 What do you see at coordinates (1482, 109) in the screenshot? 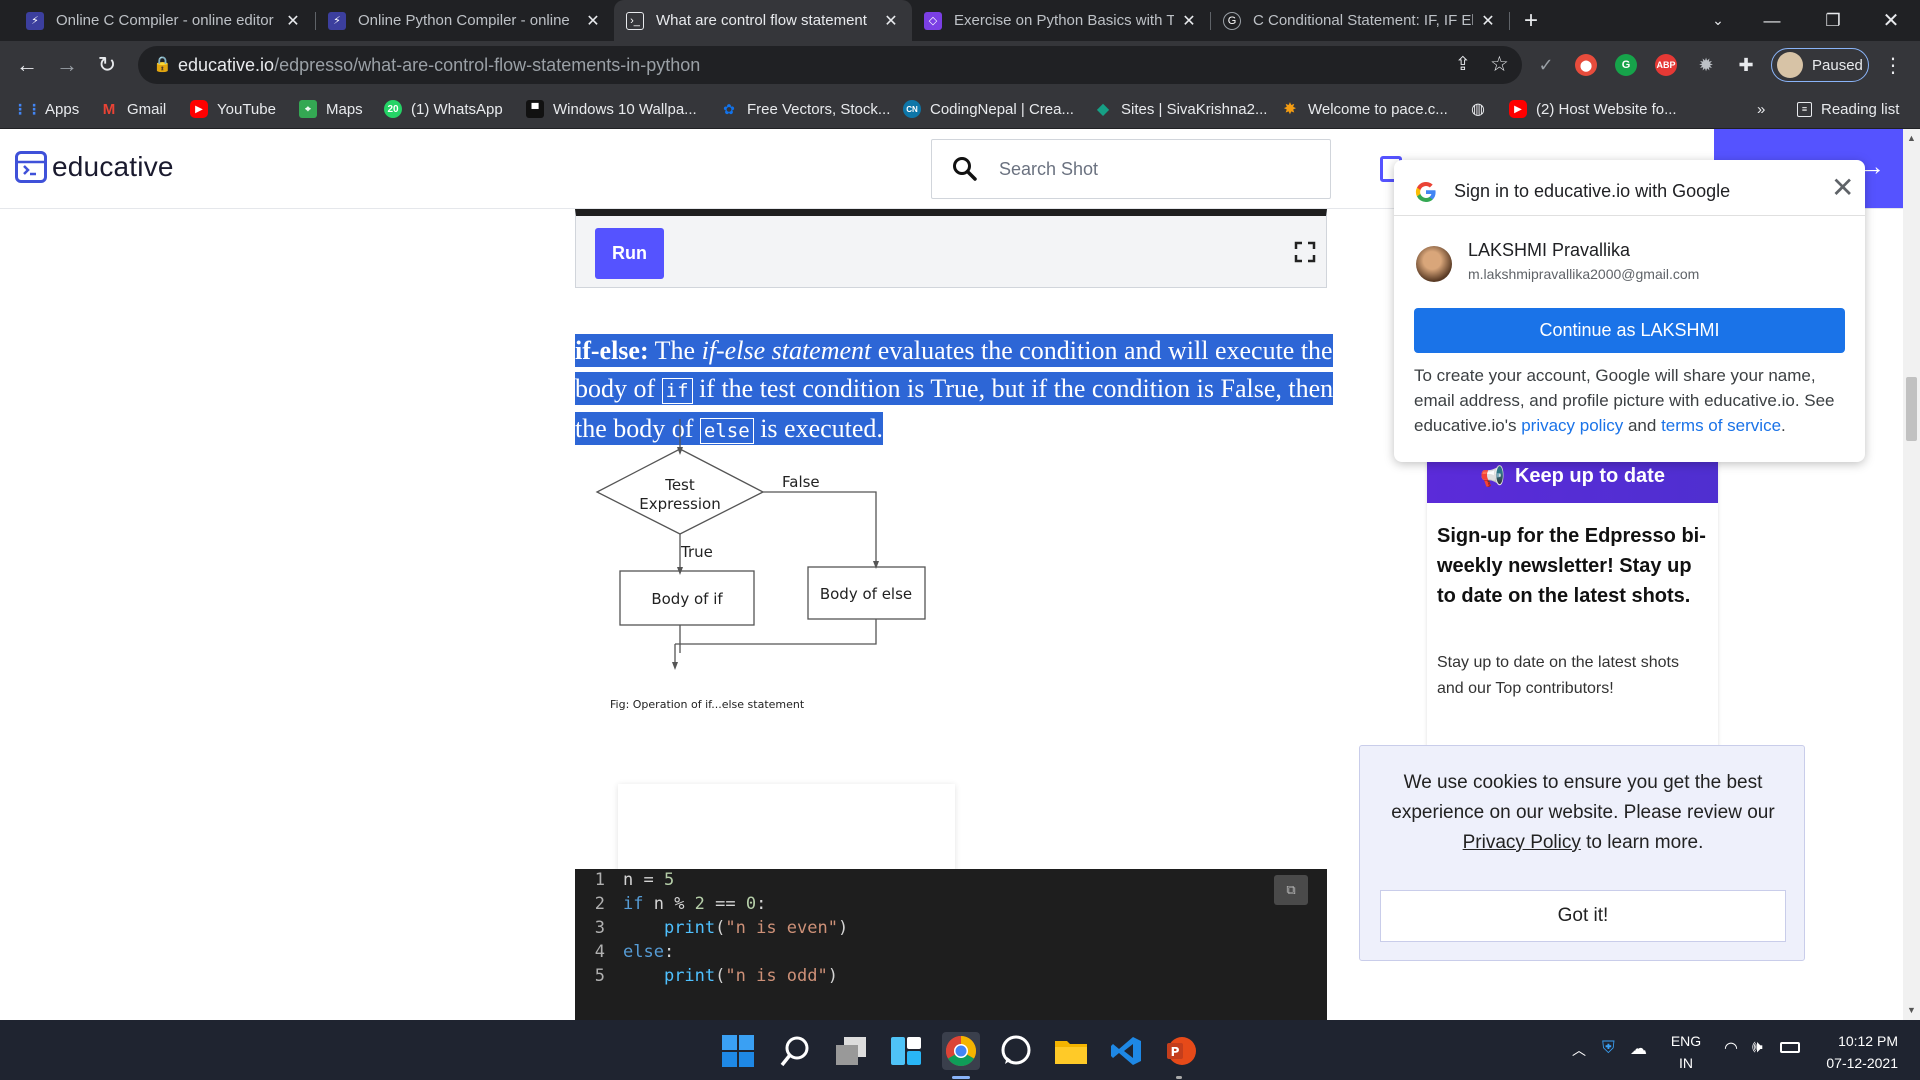
I see `bookmark-globe: ◍` at bounding box center [1482, 109].